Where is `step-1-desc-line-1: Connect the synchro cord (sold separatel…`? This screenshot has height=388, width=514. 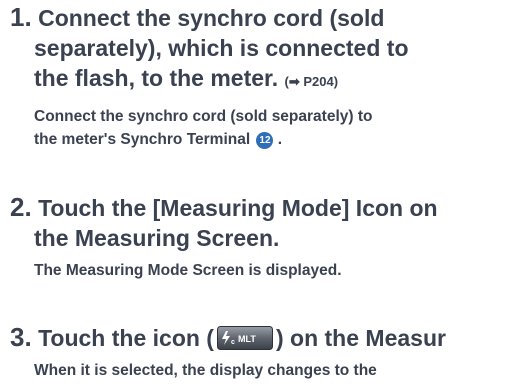
step-1-desc-line-1: Connect the synchro cord (sold separatel… is located at coordinates (203, 116).